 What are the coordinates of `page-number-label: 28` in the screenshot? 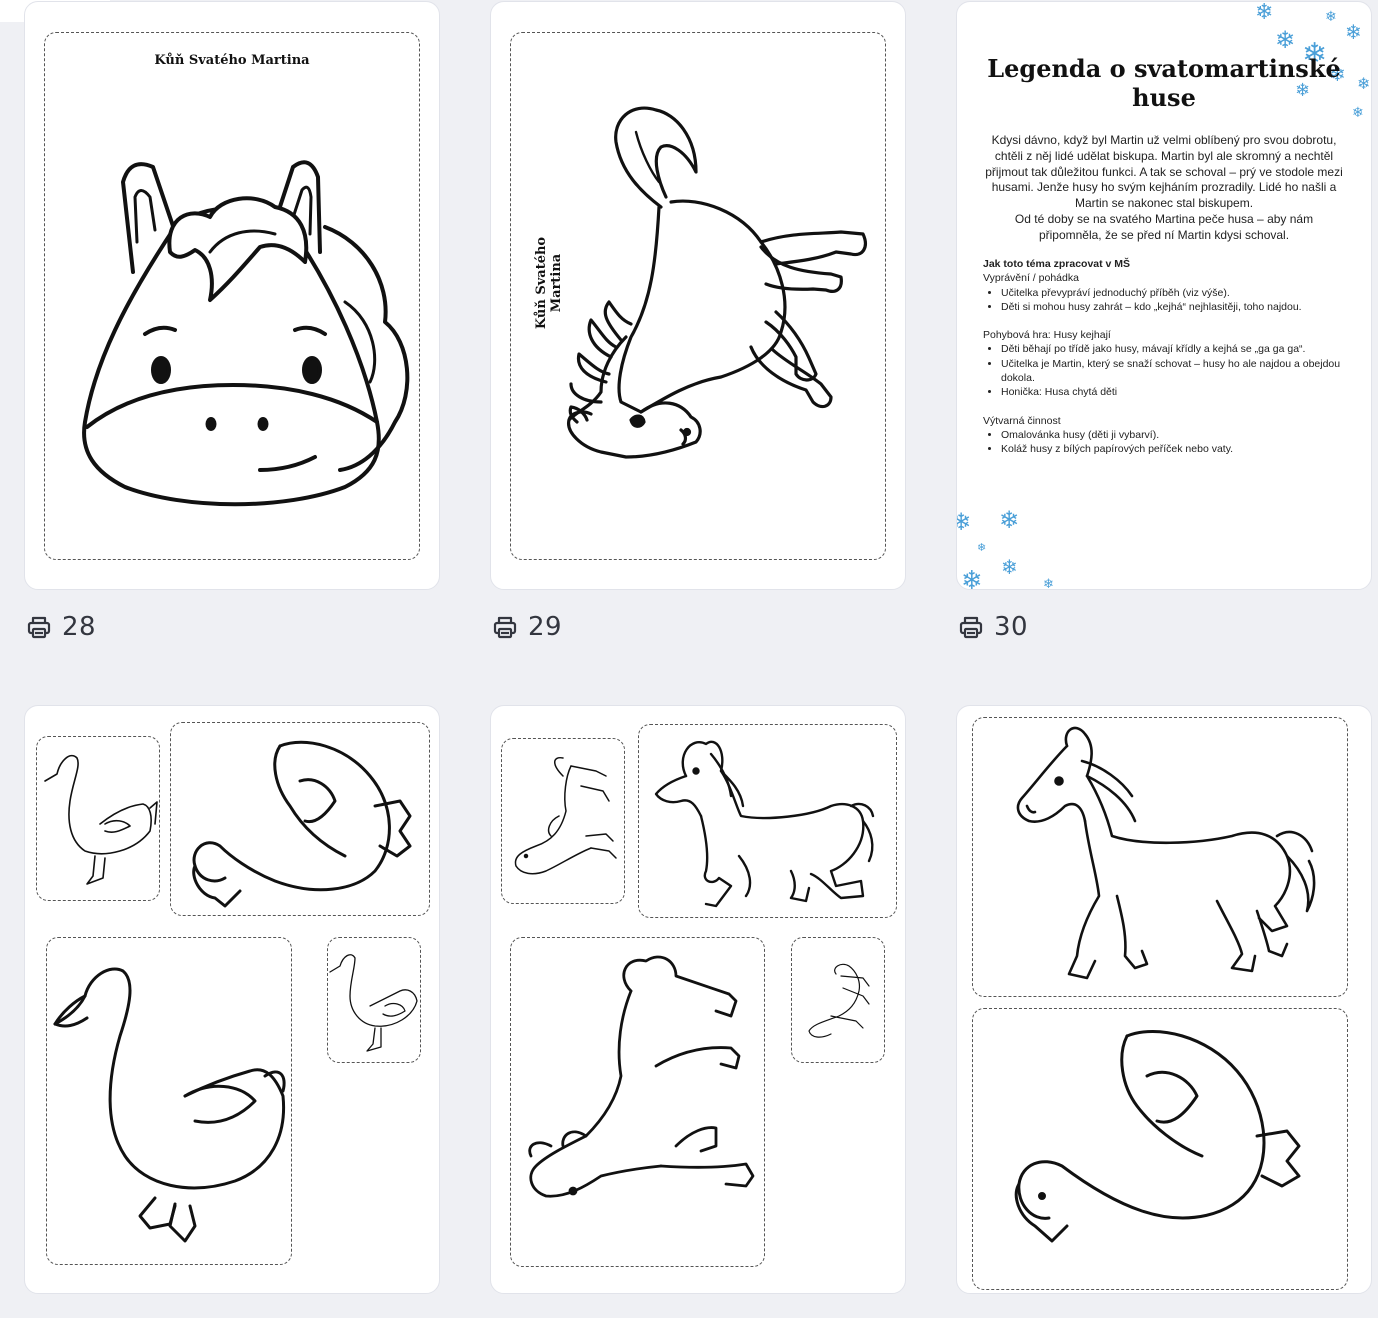 It's located at (79, 627).